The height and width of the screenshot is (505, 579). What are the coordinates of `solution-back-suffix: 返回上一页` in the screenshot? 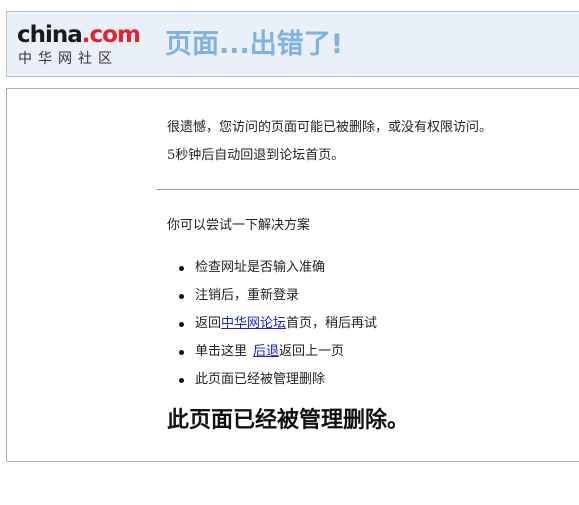 It's located at (312, 351).